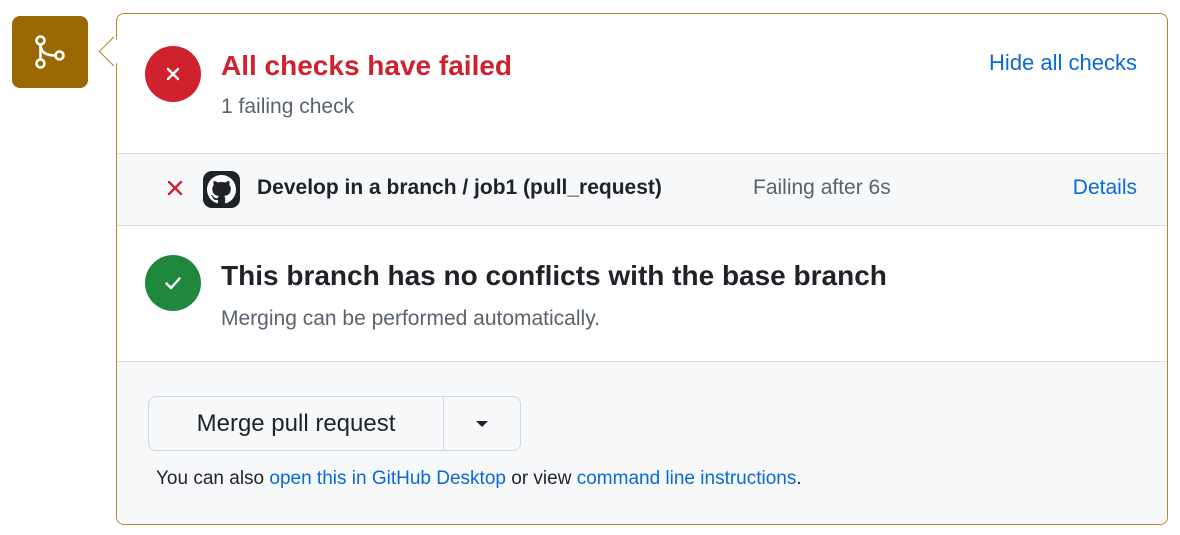  I want to click on conflict-status-subtitle: Merging can be performed automatically., so click(410, 318).